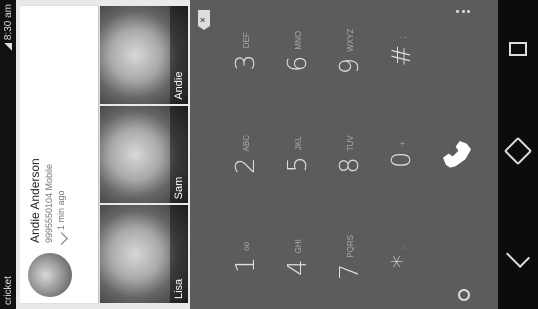 This screenshot has height=309, width=538. Describe the element at coordinates (402, 248) in the screenshot. I see `key-letters: ,` at that location.